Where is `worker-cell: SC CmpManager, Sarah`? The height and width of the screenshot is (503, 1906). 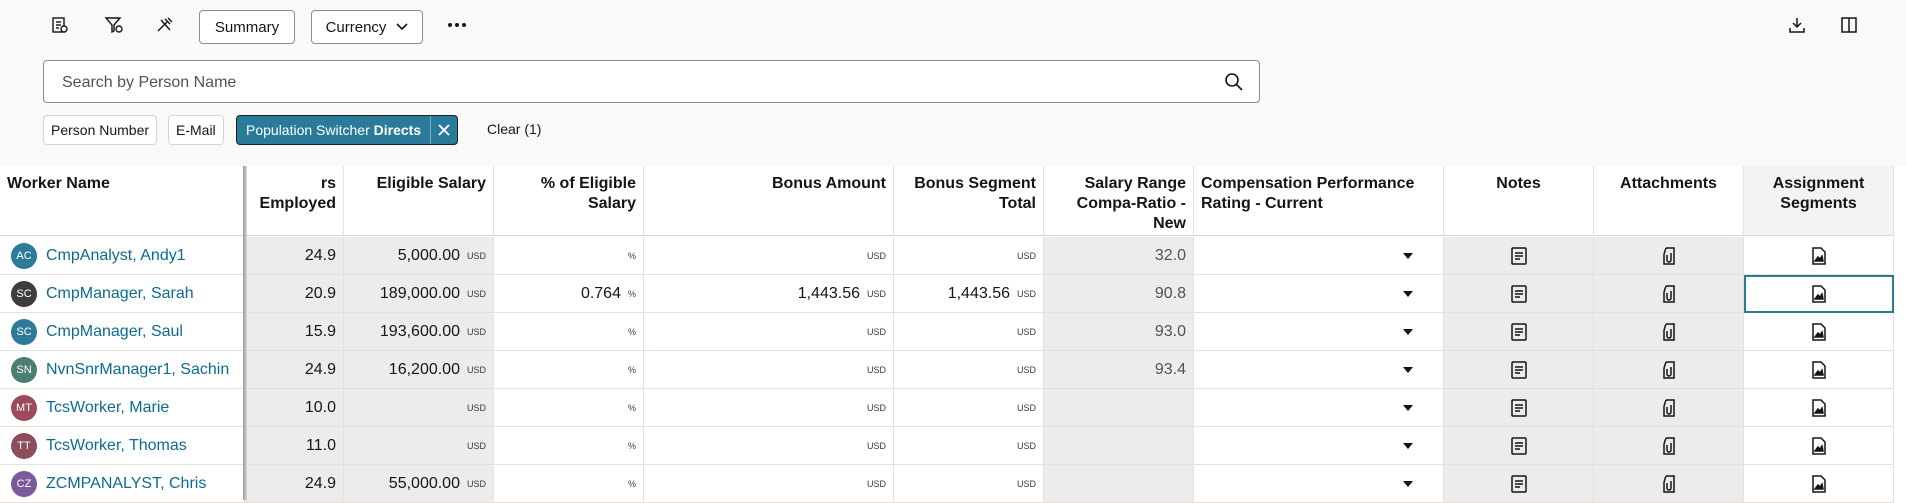
worker-cell: SC CmpManager, Sarah is located at coordinates (122, 294).